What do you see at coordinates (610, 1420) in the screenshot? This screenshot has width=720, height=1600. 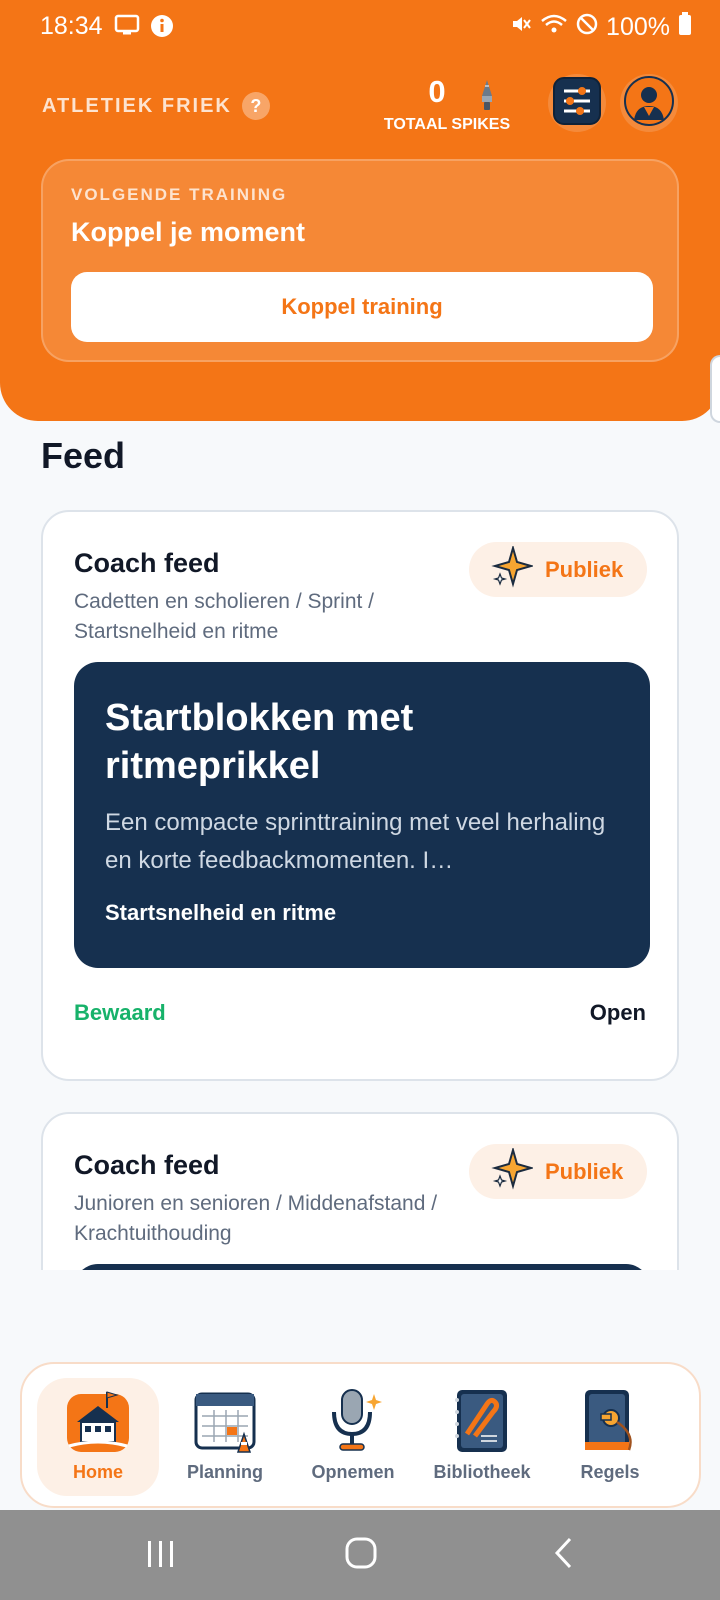 I see `rules-book-icon` at bounding box center [610, 1420].